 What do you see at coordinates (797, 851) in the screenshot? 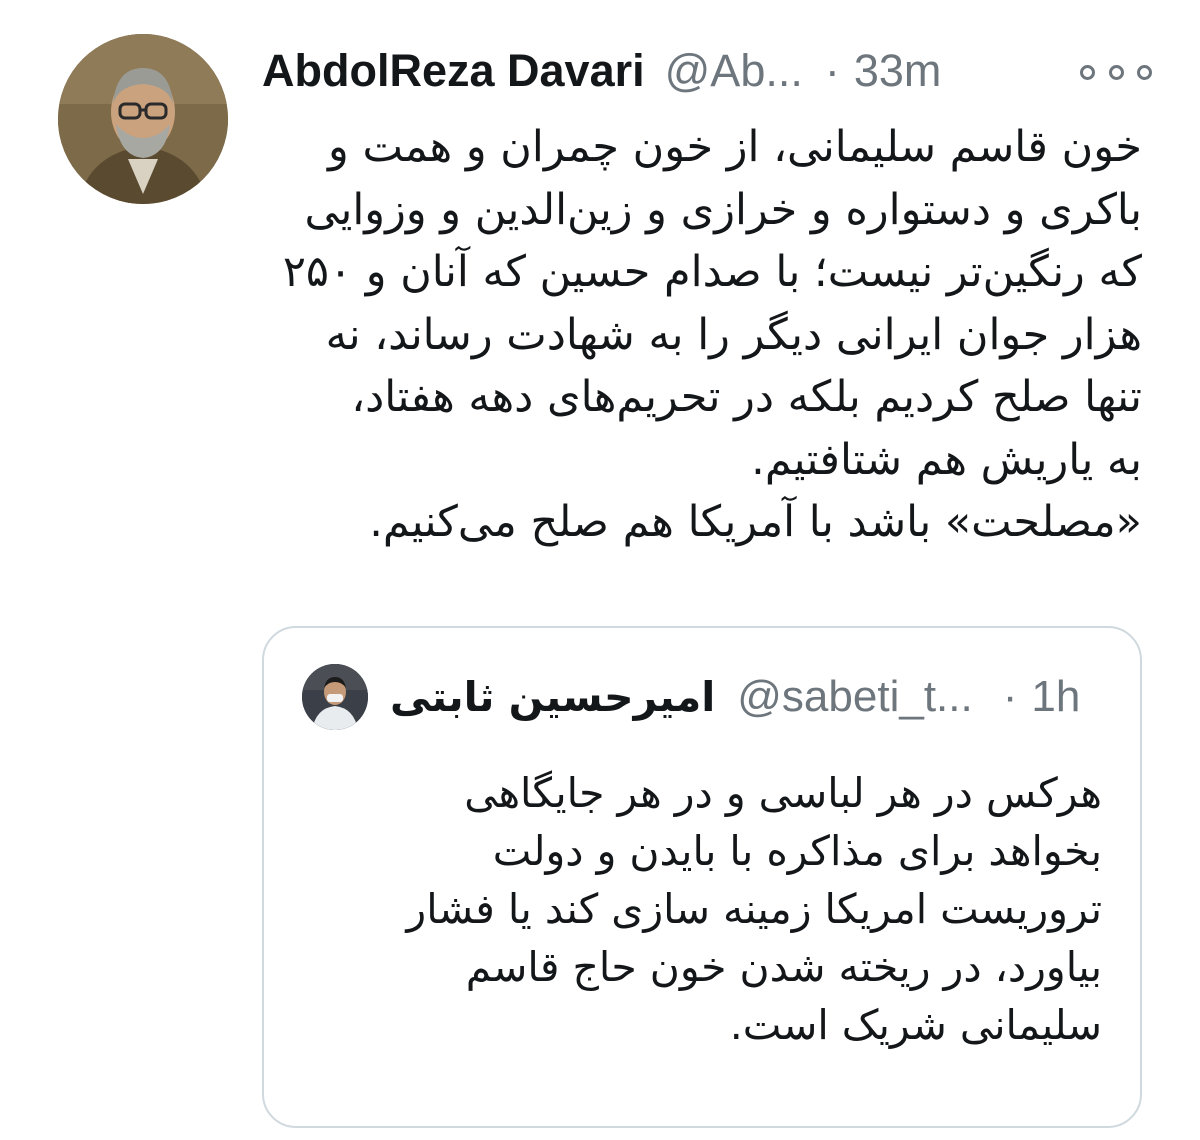
I see `quoted-text-line: بخواهد برای مذاکره با بایدن و دولت` at bounding box center [797, 851].